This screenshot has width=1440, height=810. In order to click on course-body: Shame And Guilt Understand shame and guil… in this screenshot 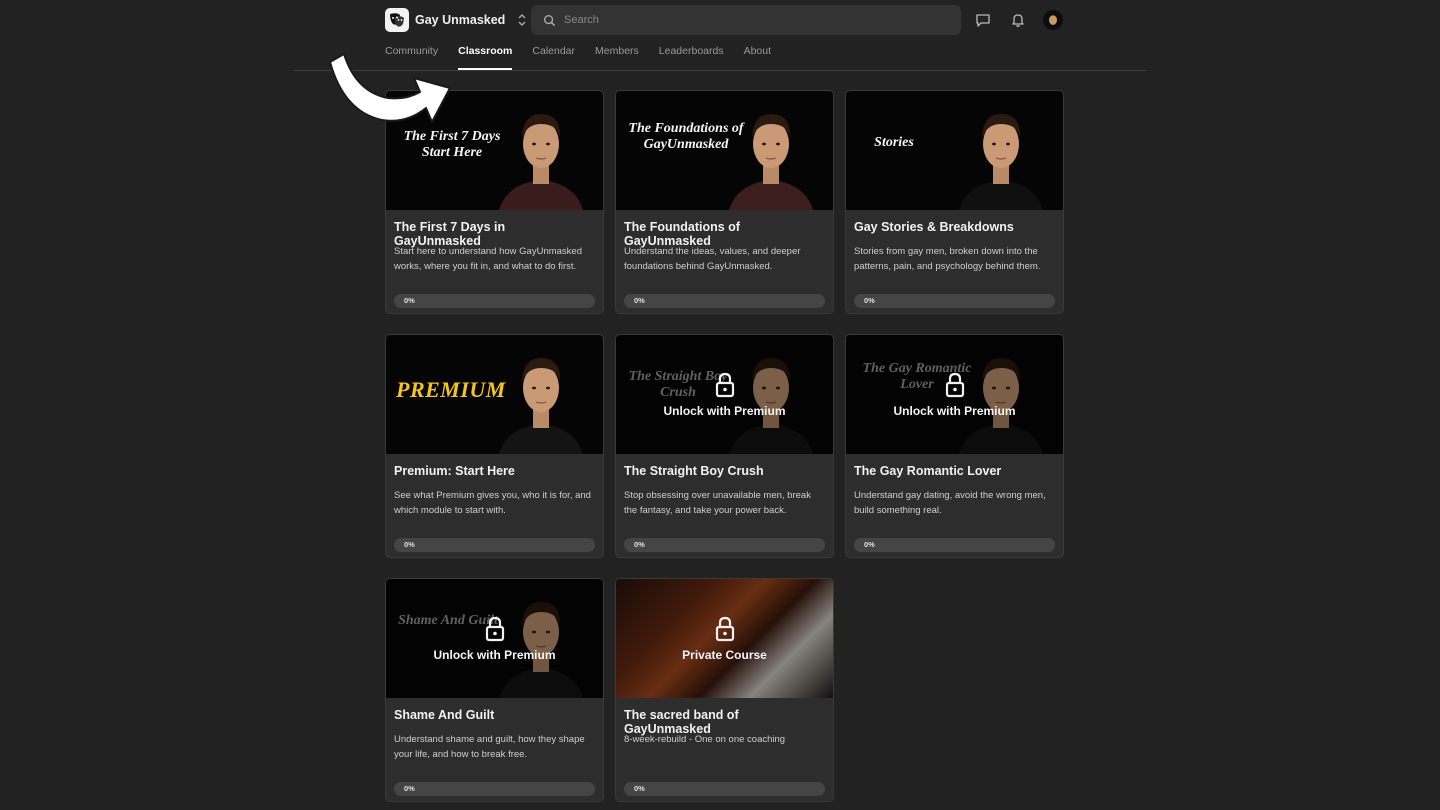, I will do `click(494, 747)`.